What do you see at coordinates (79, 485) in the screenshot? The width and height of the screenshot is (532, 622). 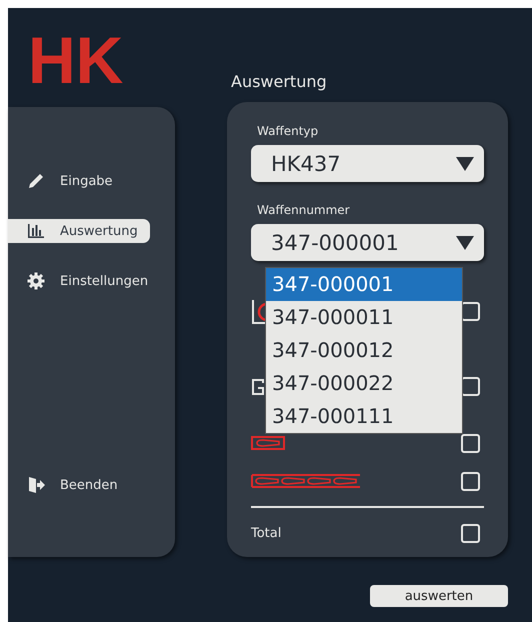 I see `exit-button: Beenden` at bounding box center [79, 485].